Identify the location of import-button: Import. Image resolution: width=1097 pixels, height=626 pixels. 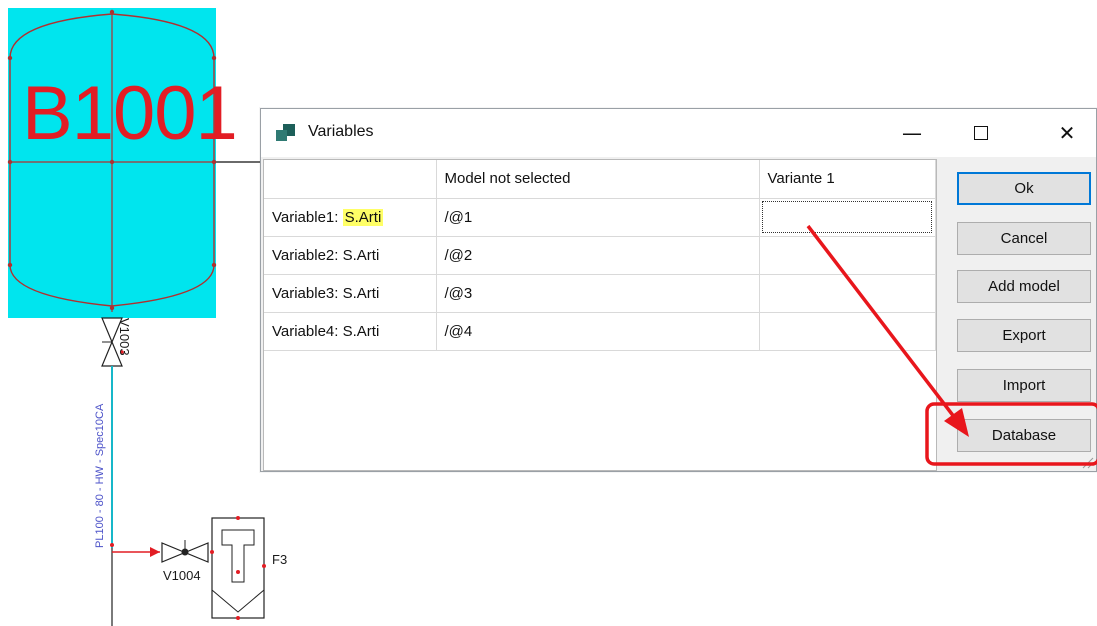
(1024, 385).